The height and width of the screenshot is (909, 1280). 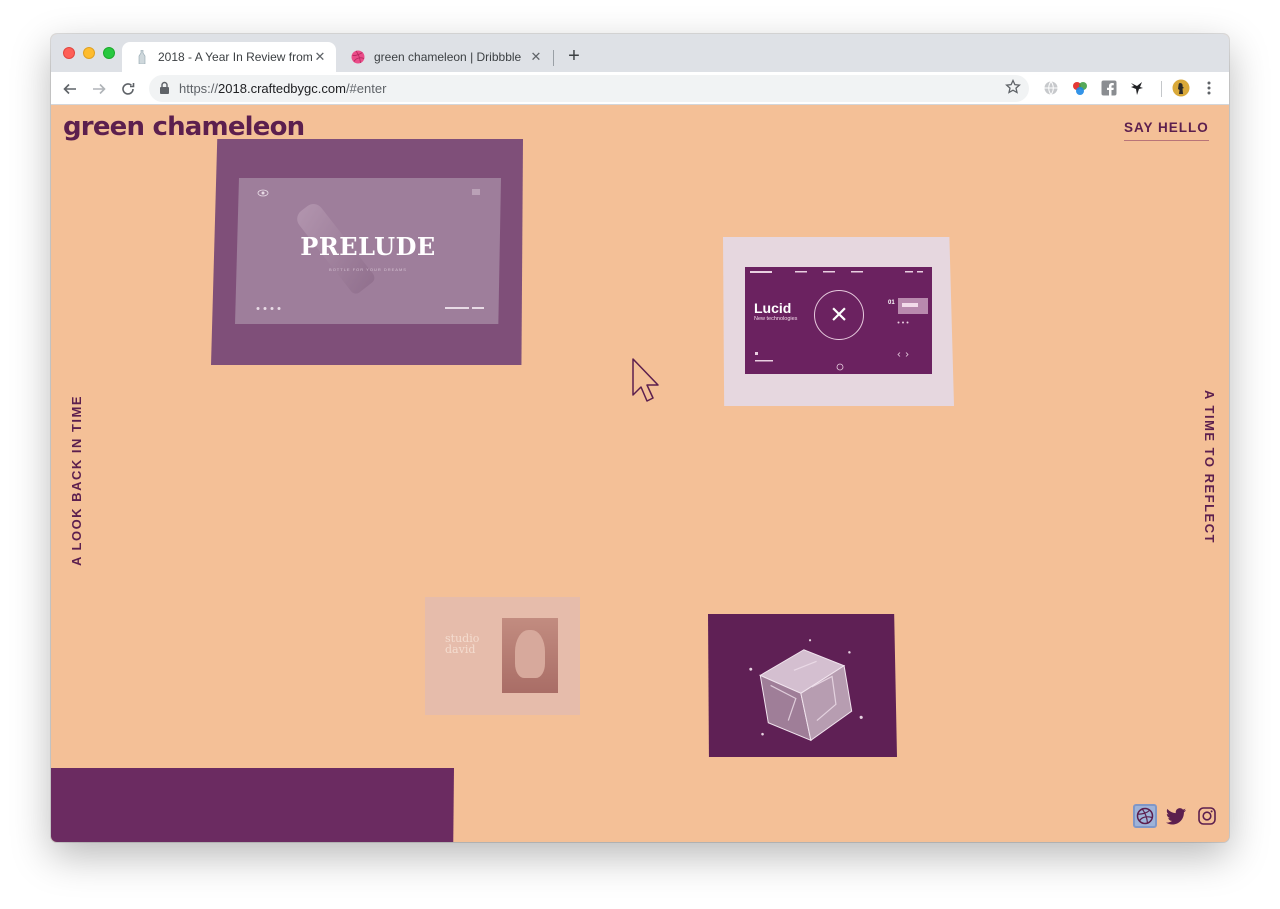 What do you see at coordinates (1209, 467) in the screenshot?
I see `right-vertical-label: A TIME TO REFLECT` at bounding box center [1209, 467].